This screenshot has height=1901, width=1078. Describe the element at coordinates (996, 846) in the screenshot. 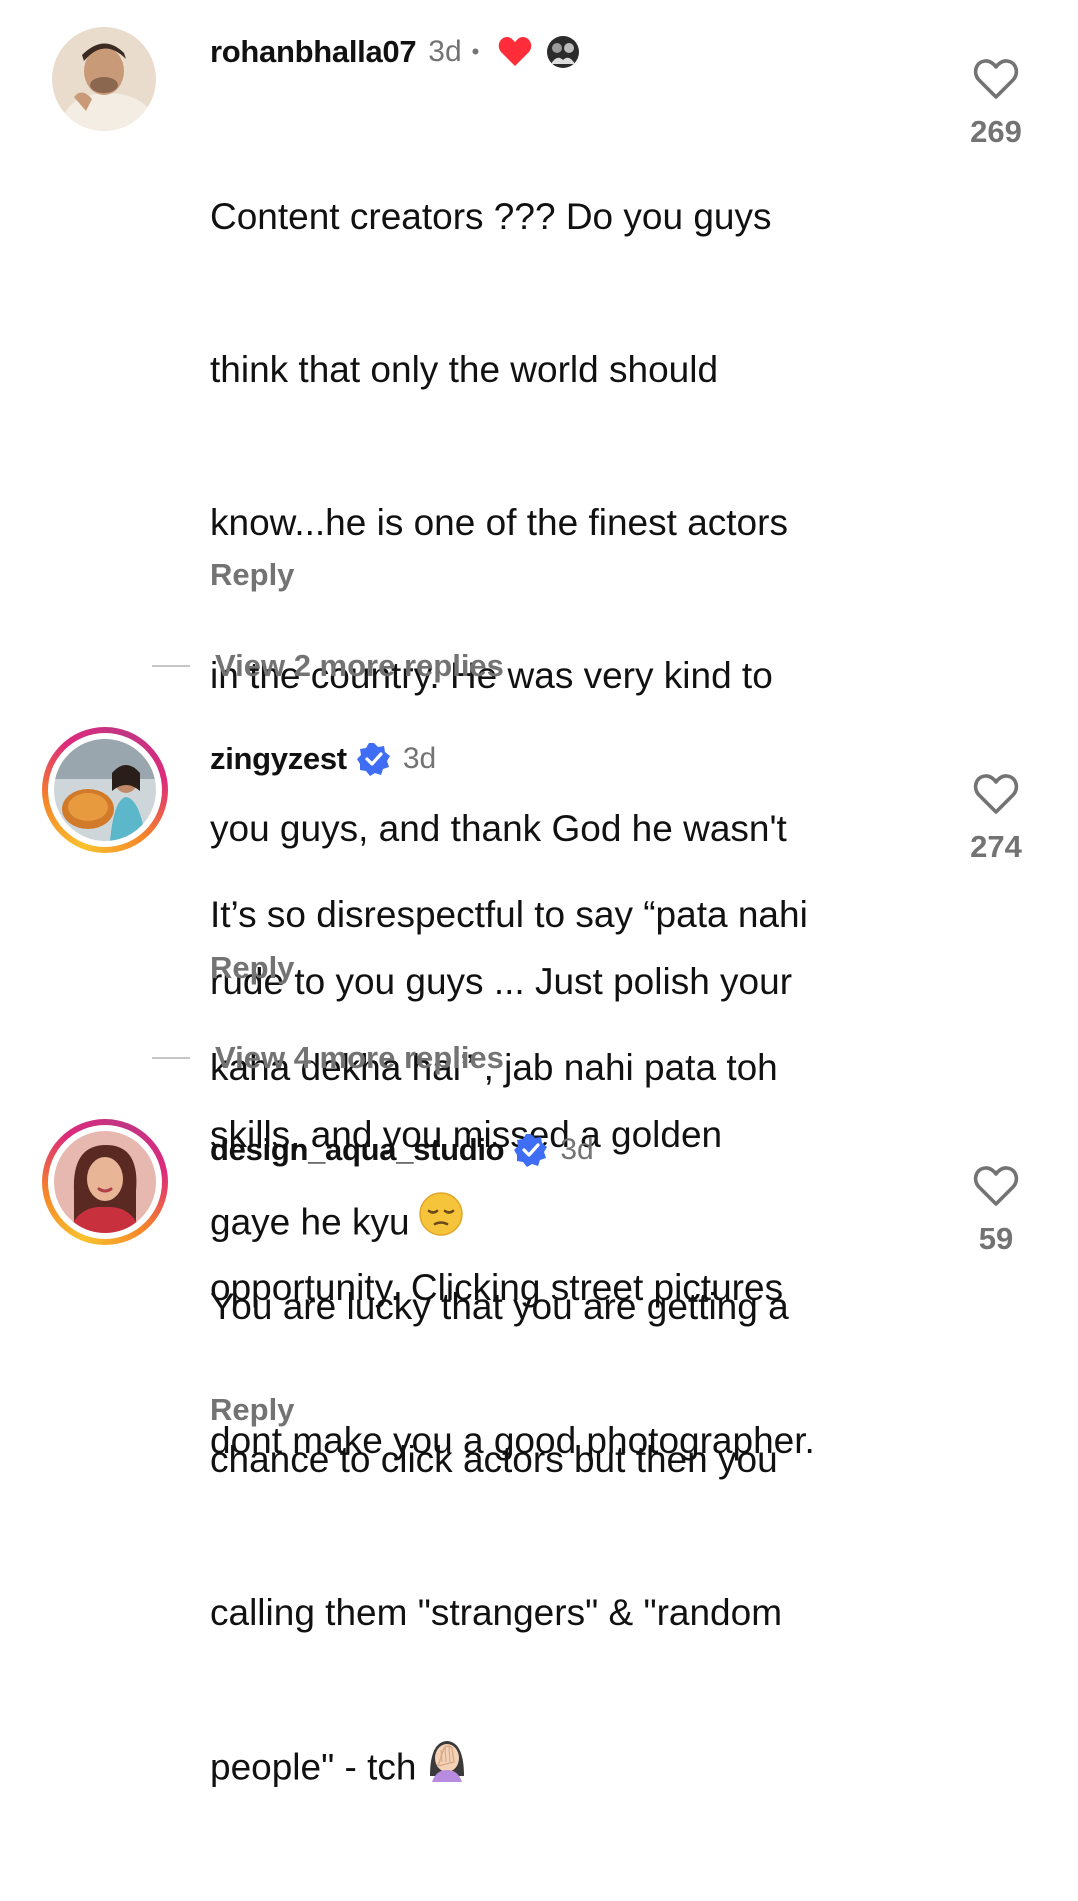

I see `like-count: 274` at that location.